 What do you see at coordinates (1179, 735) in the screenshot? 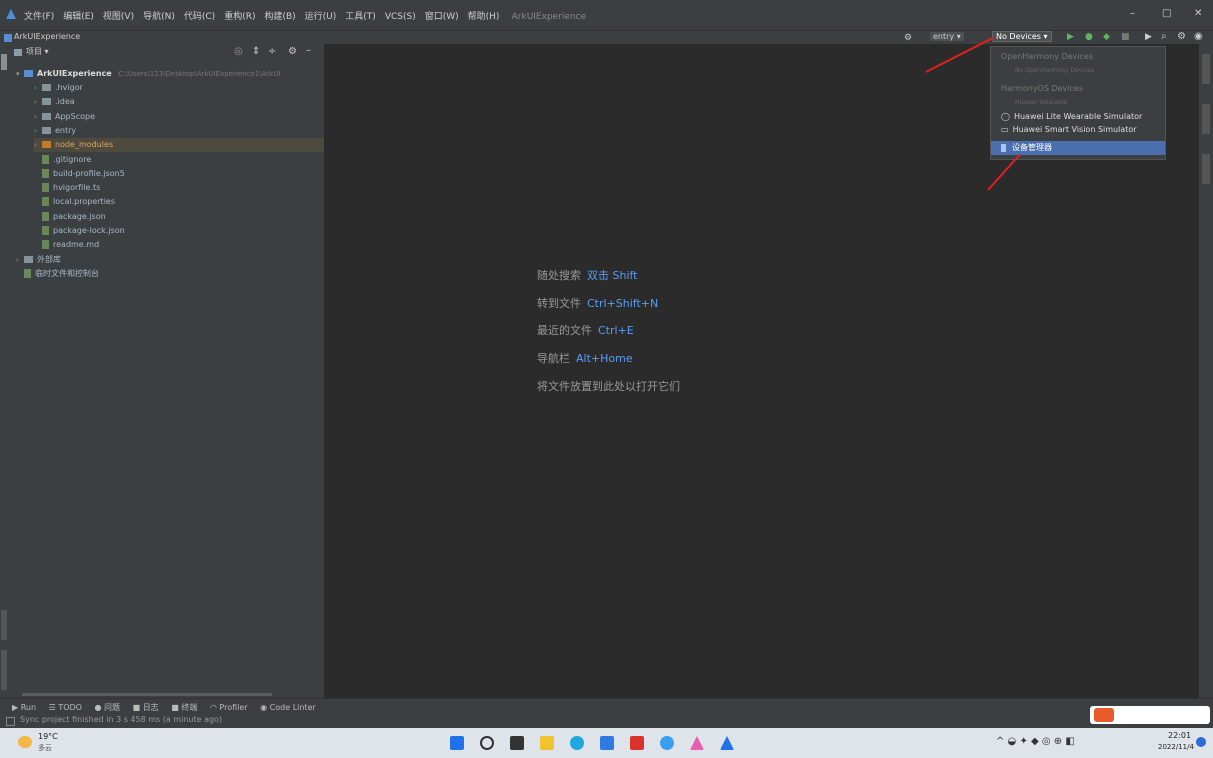
I see `clock-time: 22:01` at bounding box center [1179, 735].